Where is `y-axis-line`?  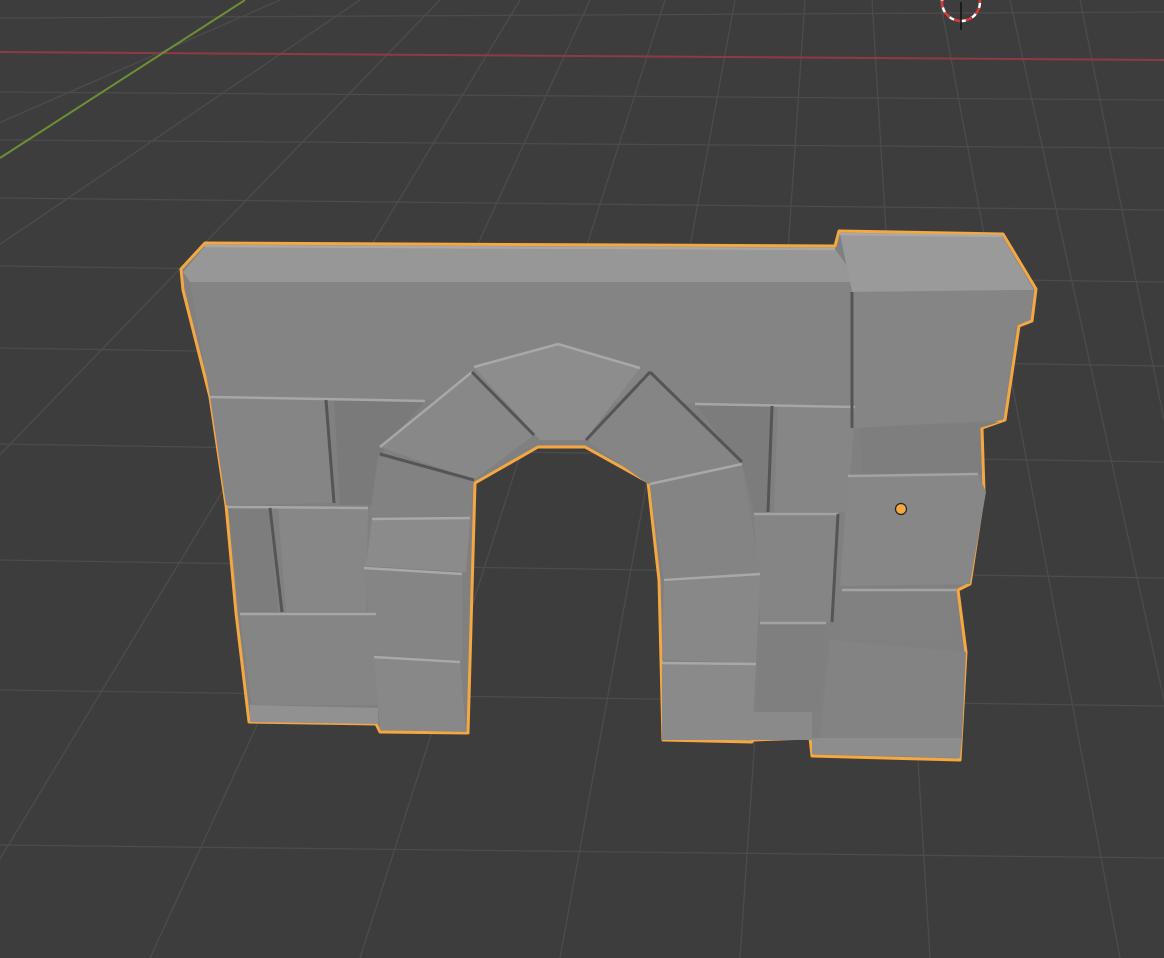
y-axis-line is located at coordinates (123, 79).